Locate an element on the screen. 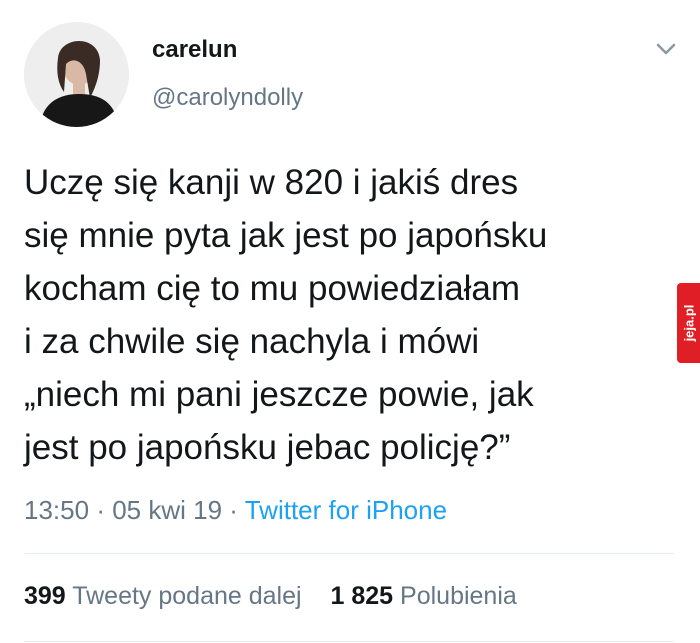 This screenshot has height=643, width=700. avatar-image is located at coordinates (76, 74).